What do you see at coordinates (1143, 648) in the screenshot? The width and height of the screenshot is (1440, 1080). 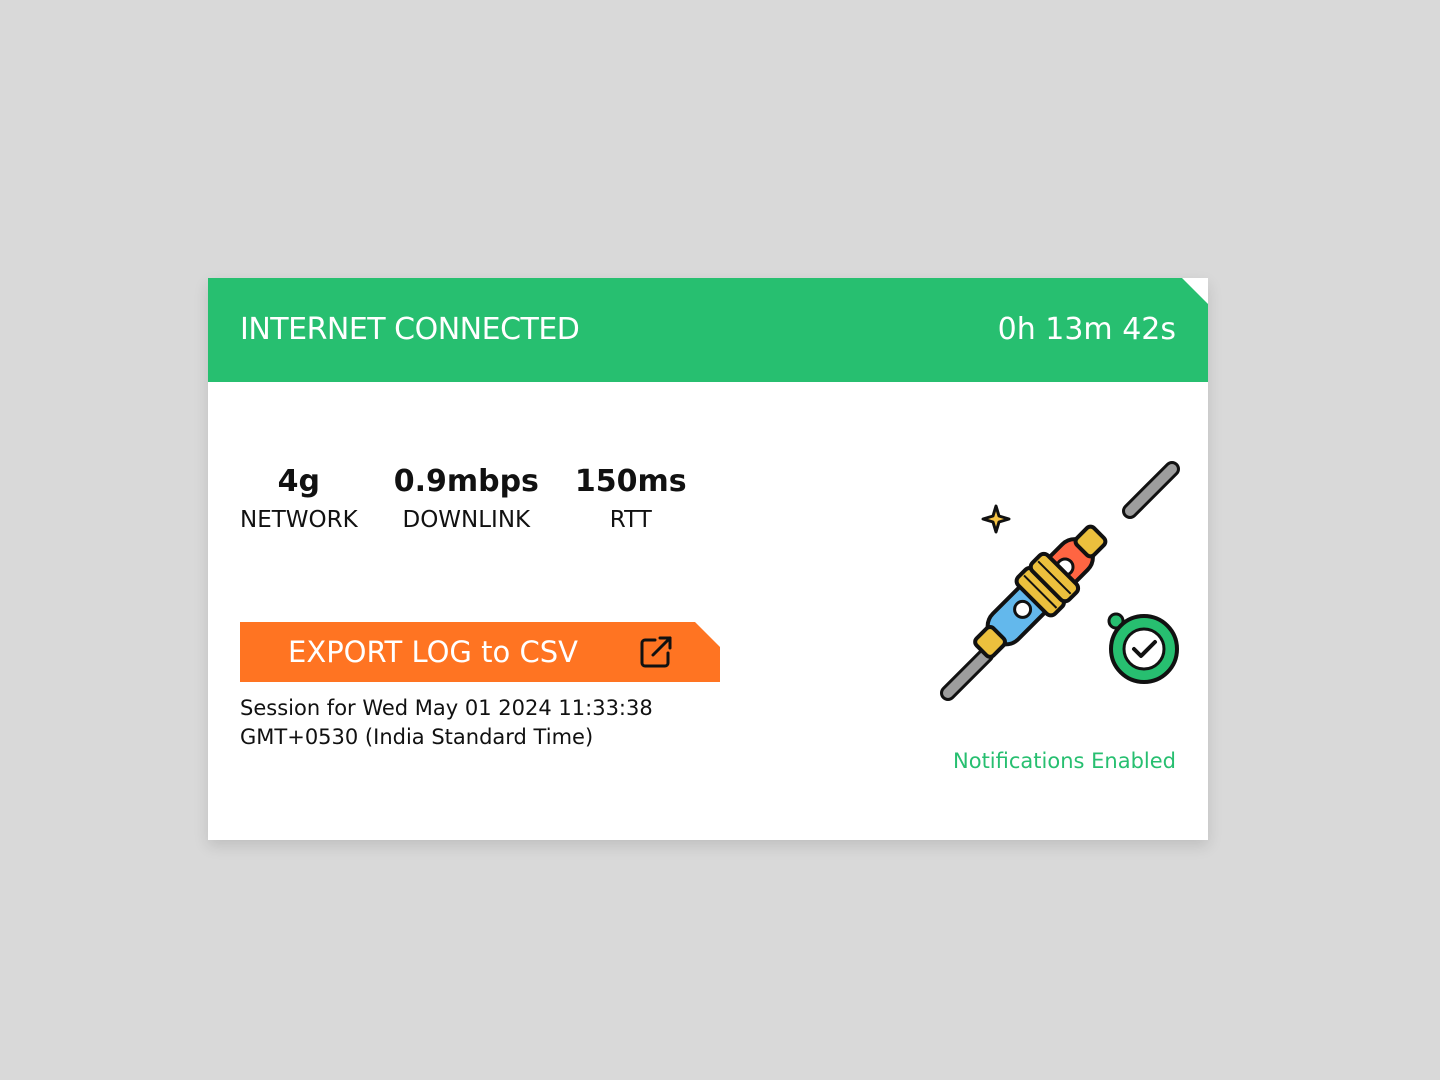 I see `check-circle-icon` at bounding box center [1143, 648].